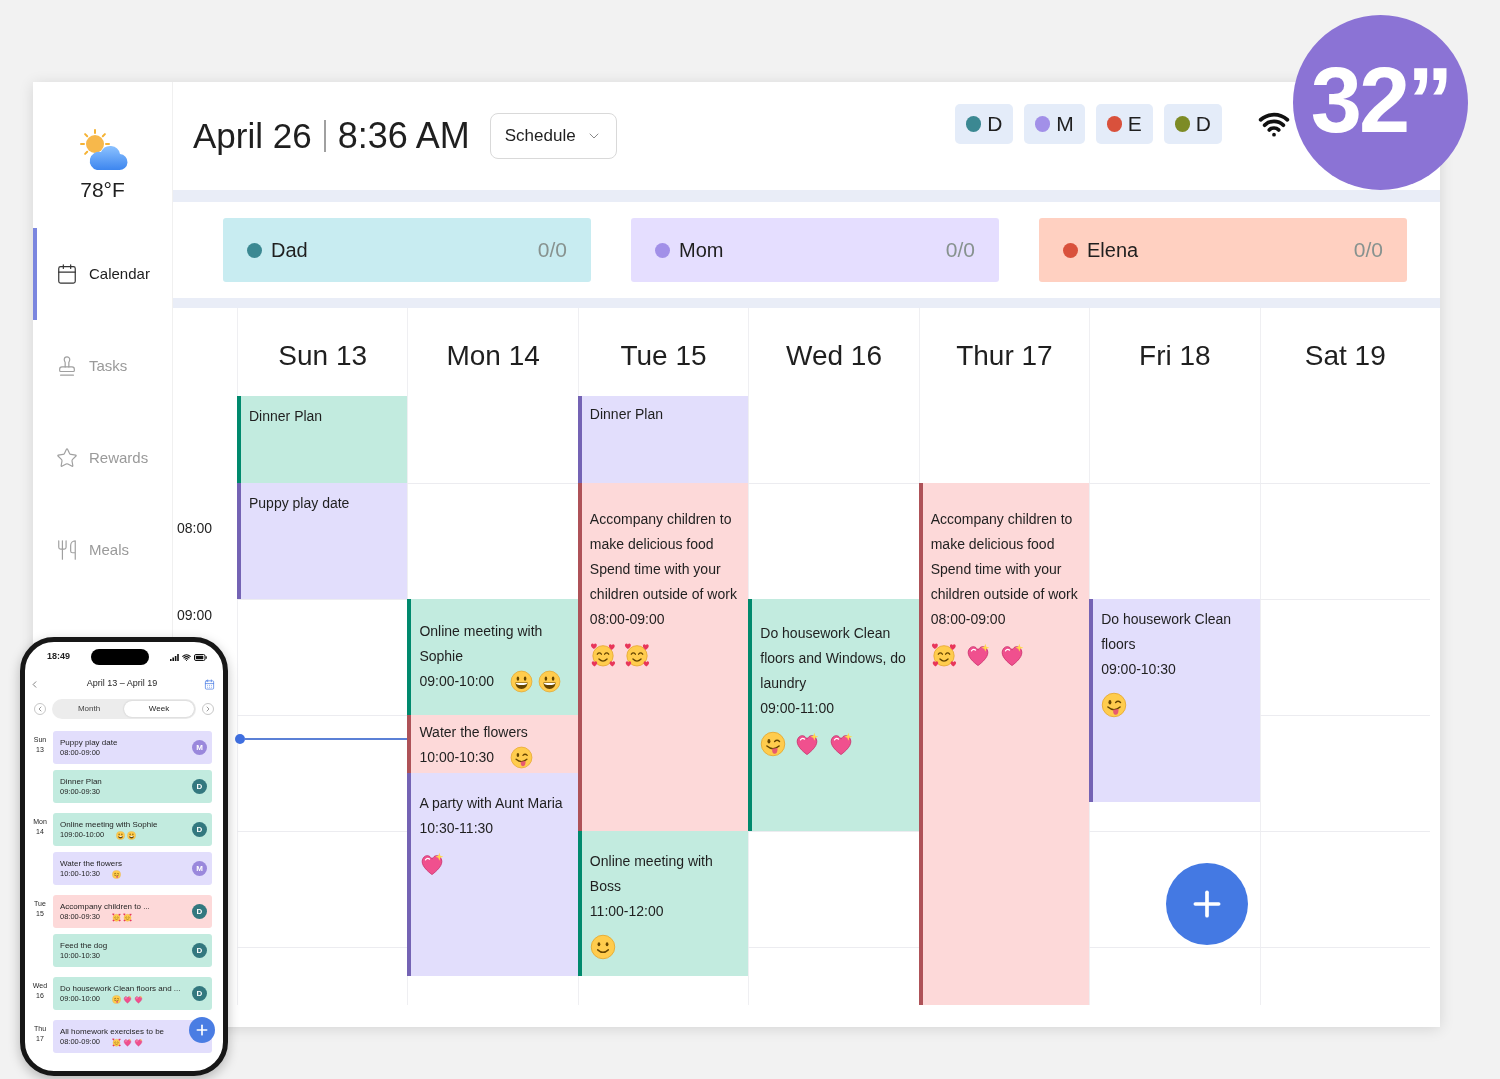  Describe the element at coordinates (701, 250) in the screenshot. I see `member-name: Mom` at that location.